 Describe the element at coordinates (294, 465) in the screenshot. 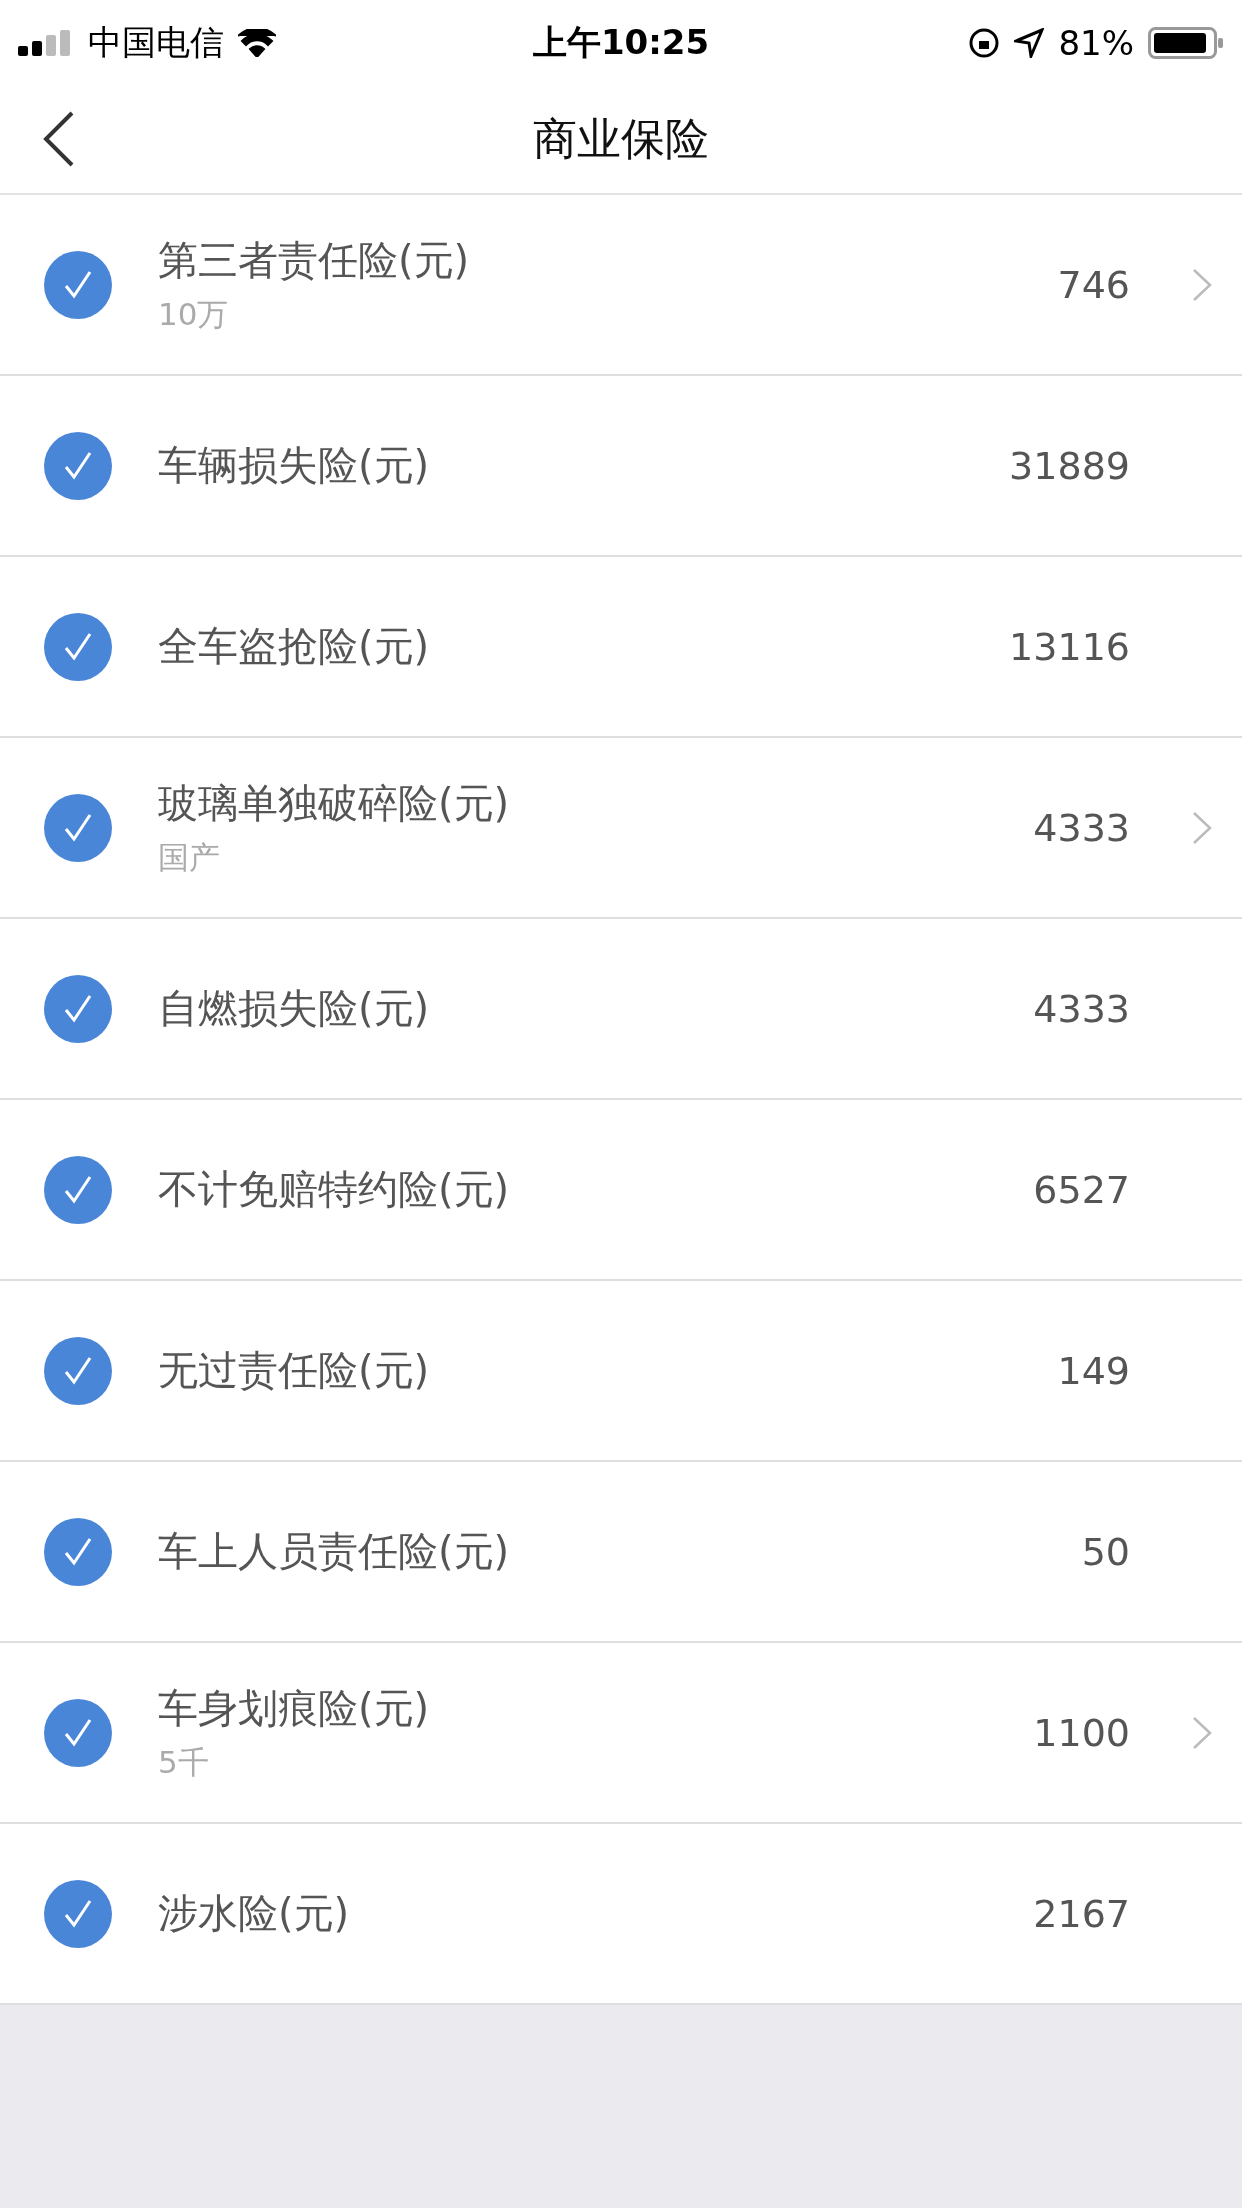

I see `insurance-name: 车辆损失险(元)` at that location.